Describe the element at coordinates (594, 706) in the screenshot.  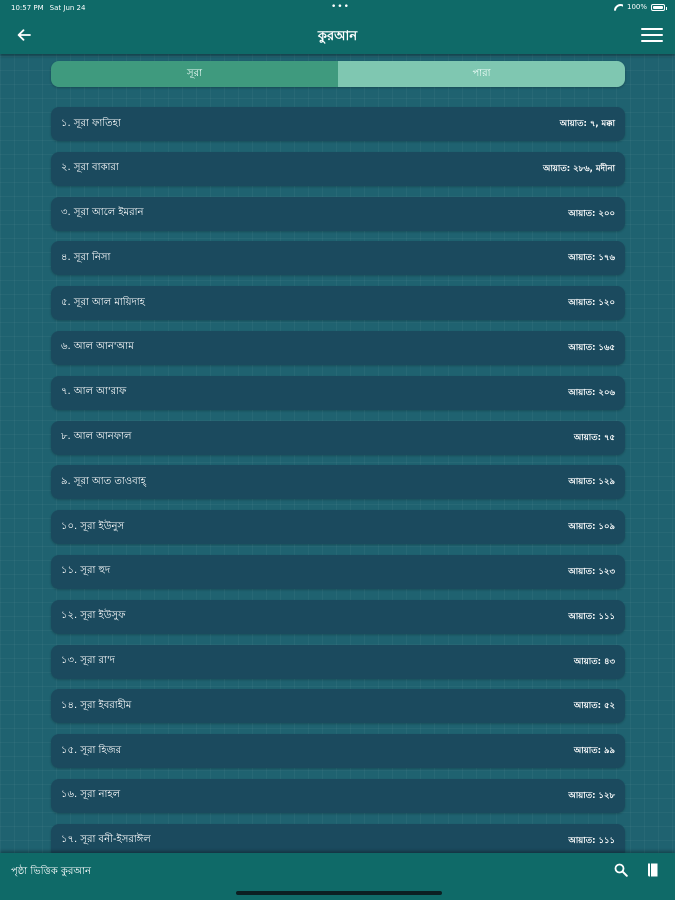
I see `surah-ayat-count: আয়াত: ৫২` at that location.